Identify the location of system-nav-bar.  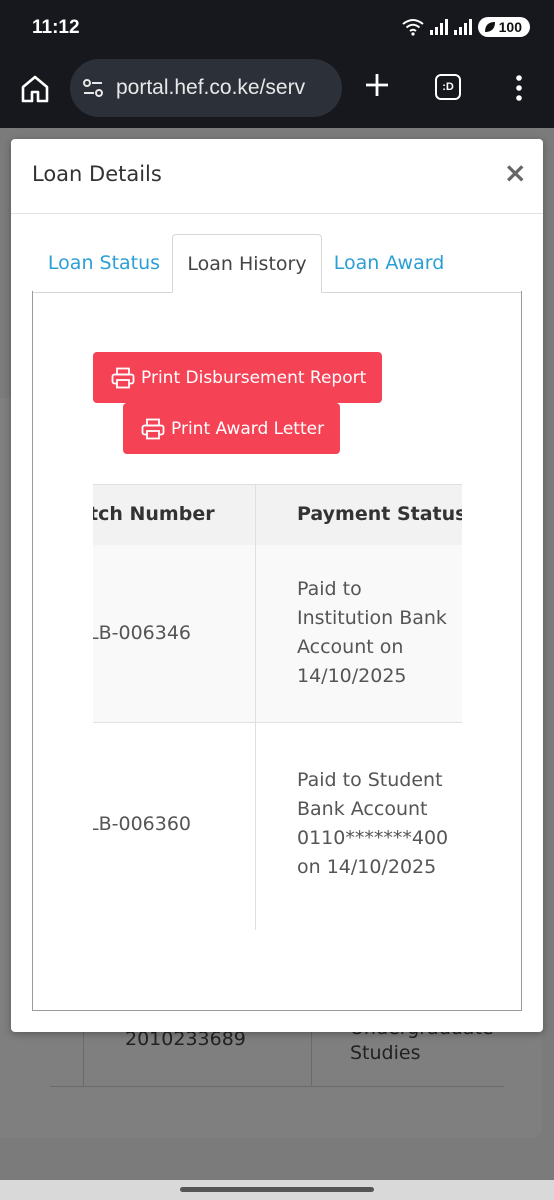
(277, 1190).